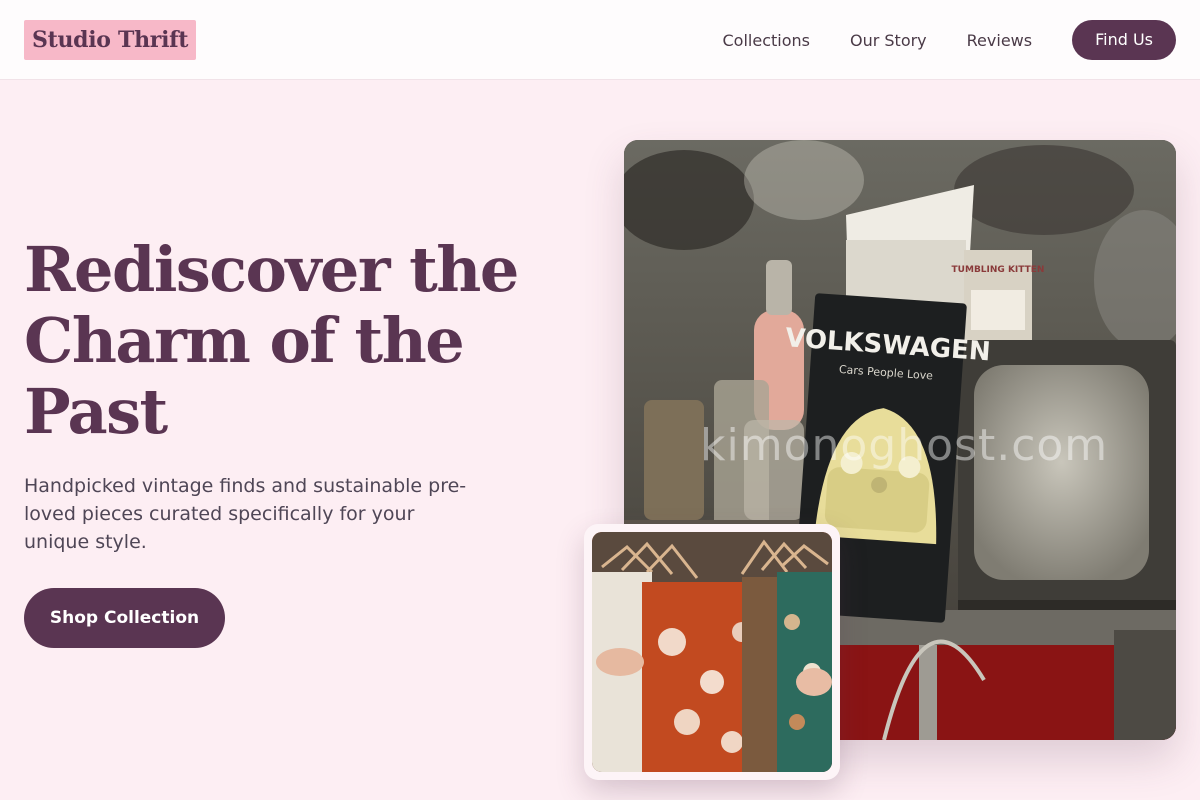  I want to click on watermark-text: kimonoghost.com, so click(904, 445).